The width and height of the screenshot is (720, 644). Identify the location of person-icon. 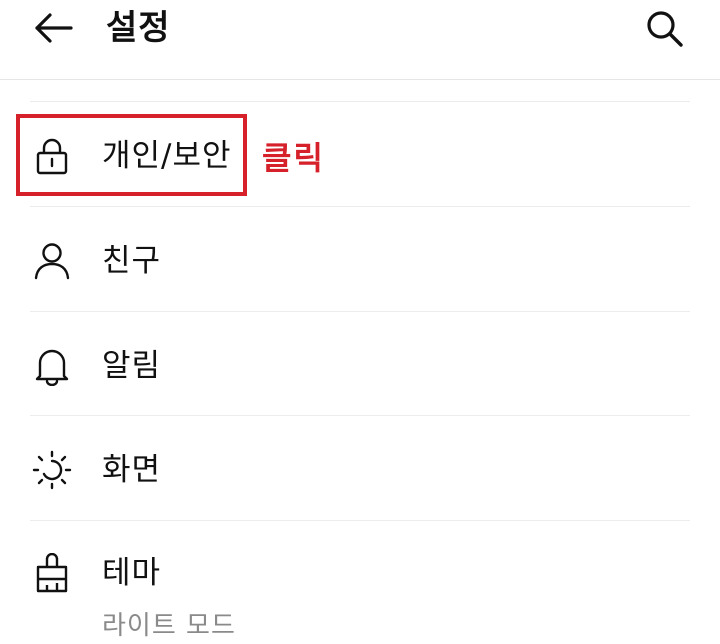
(52, 261).